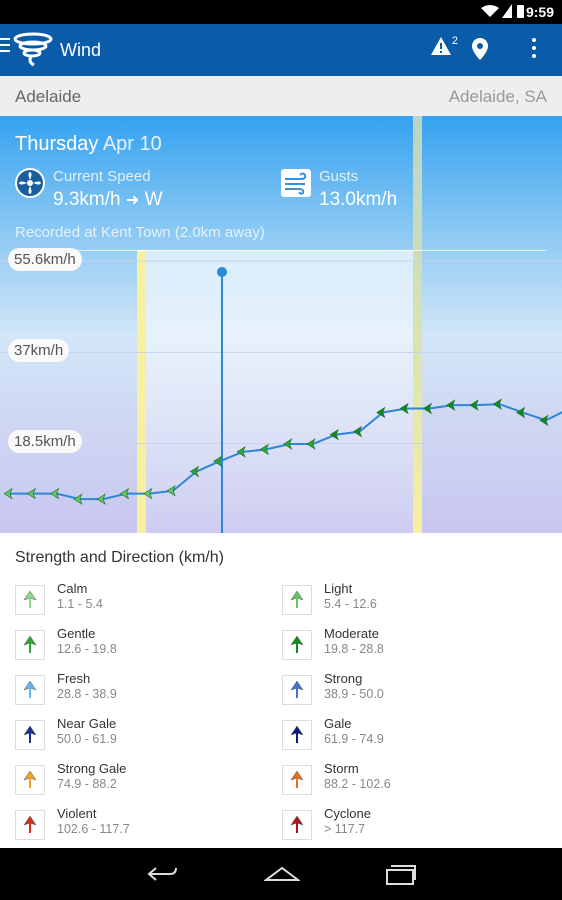 This screenshot has width=562, height=900. I want to click on legend-item-range: 19.8 - 28.8, so click(354, 649).